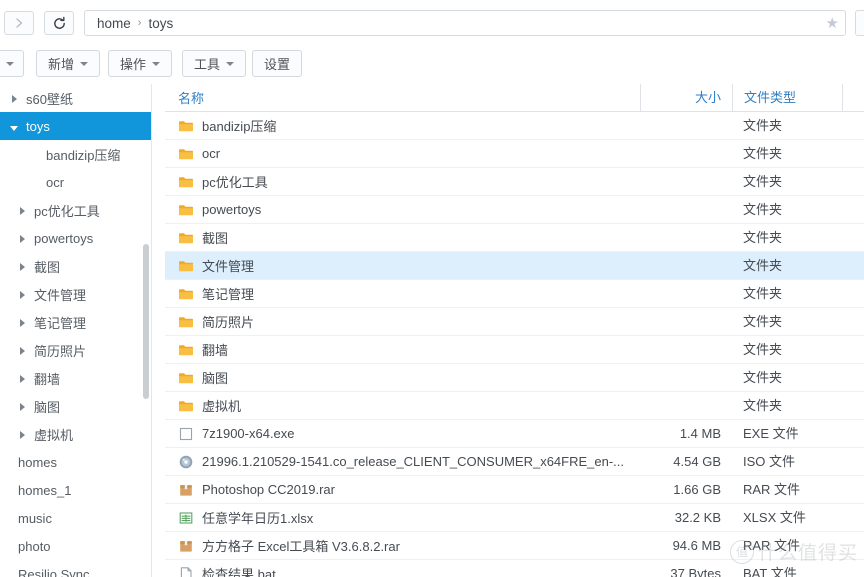 The height and width of the screenshot is (577, 864). I want to click on table-row: 简历照片 文件夹, so click(514, 322).